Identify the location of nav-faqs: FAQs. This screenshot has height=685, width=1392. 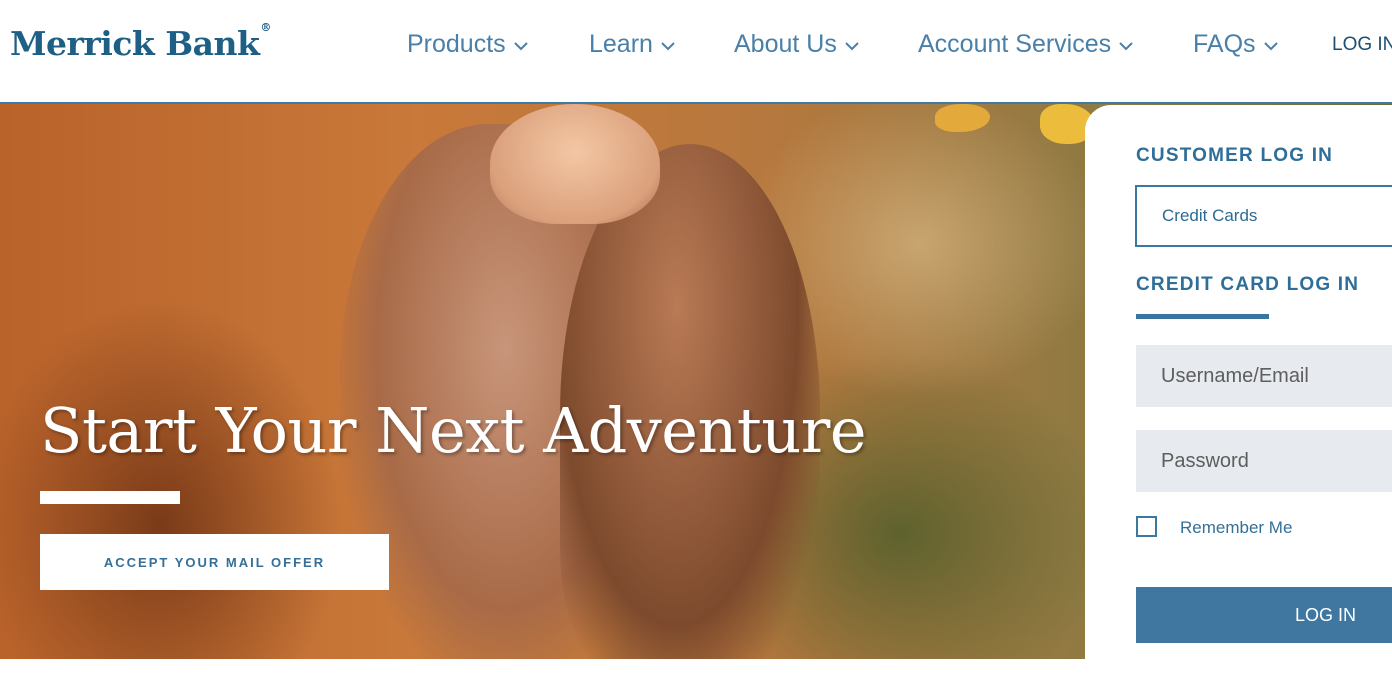
(1235, 45).